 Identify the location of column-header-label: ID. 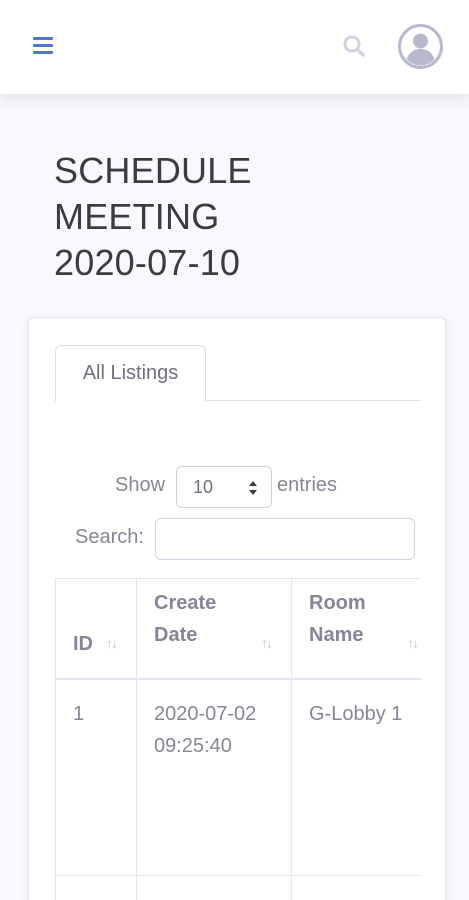
(83, 643).